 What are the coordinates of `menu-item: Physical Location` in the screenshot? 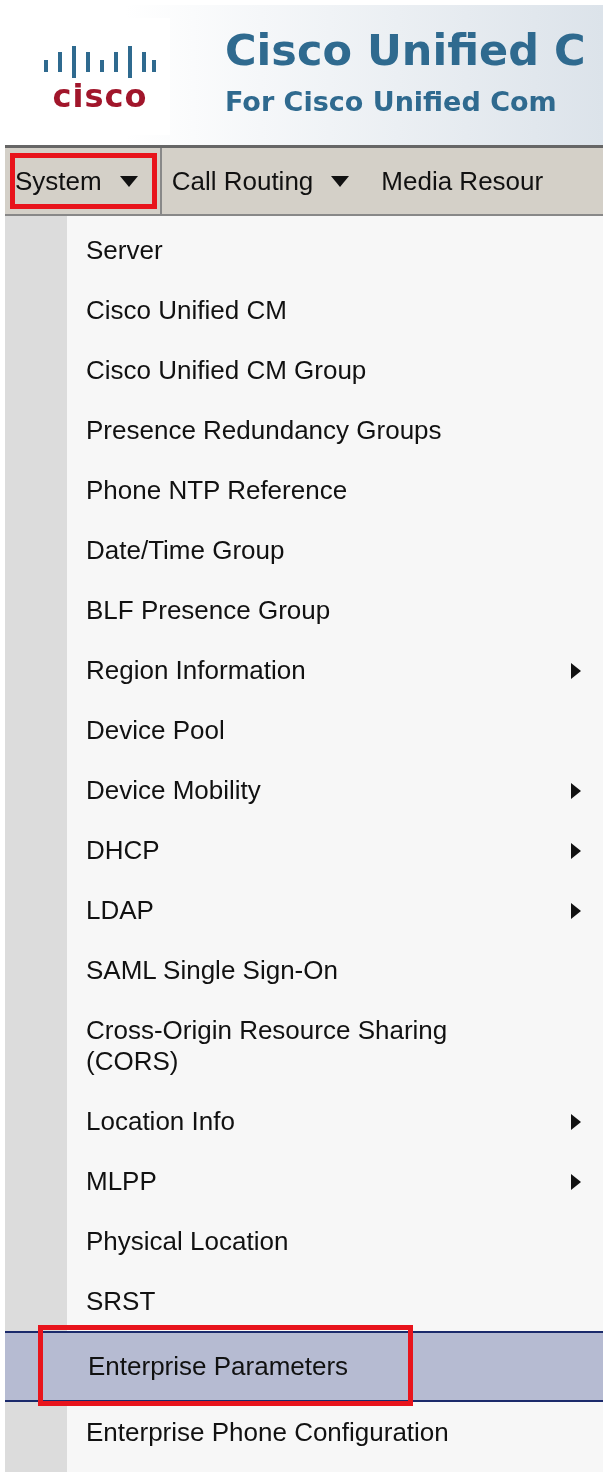 It's located at (304, 1241).